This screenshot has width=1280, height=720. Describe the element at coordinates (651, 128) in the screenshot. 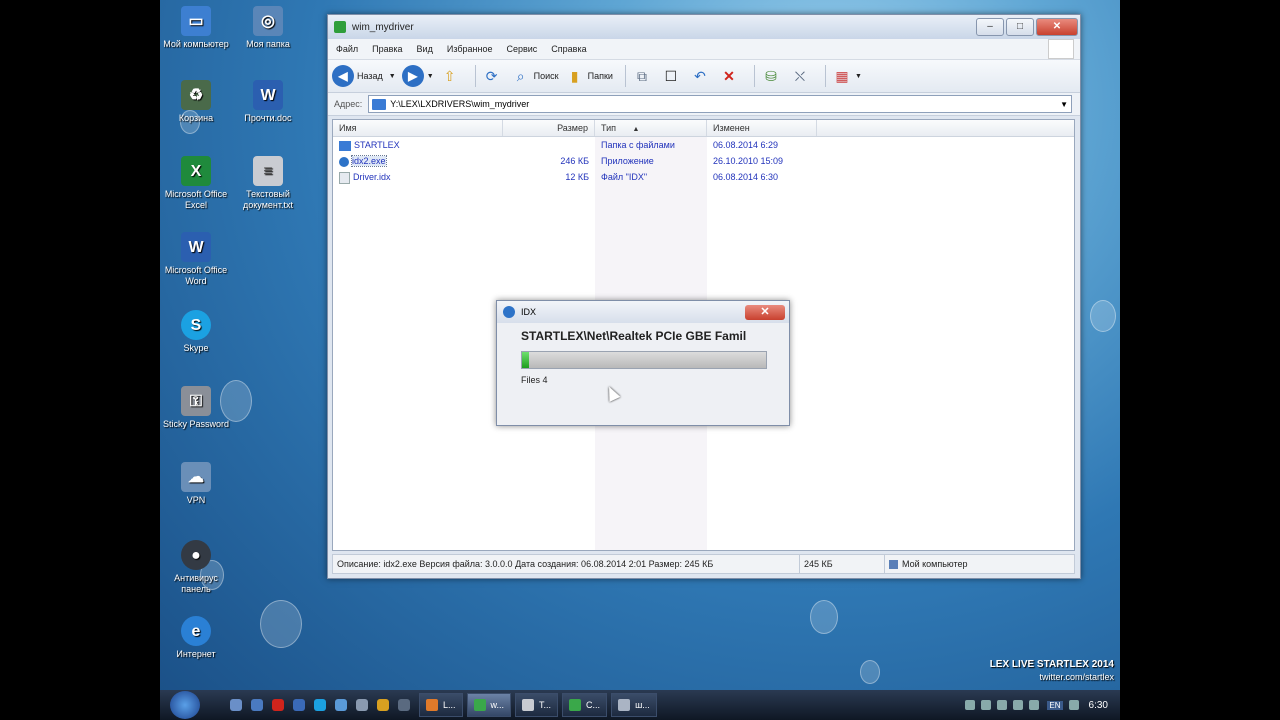

I see `column-header-type: Тип ▲` at that location.